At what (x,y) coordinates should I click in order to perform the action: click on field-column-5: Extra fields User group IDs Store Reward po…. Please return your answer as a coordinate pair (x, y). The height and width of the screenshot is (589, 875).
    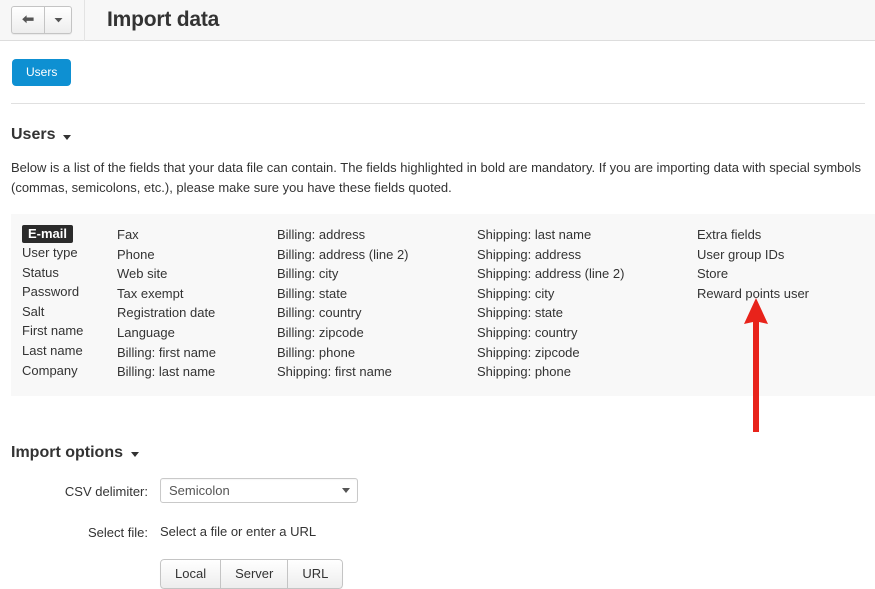
    Looking at the image, I should click on (786, 303).